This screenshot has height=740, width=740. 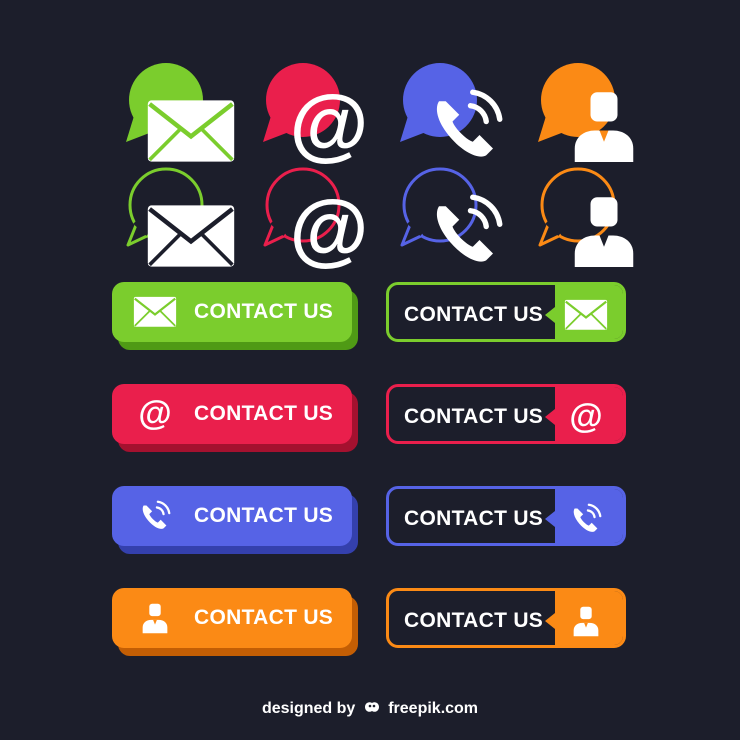 I want to click on contact-button-email-outline: CONTACT US, so click(x=506, y=313).